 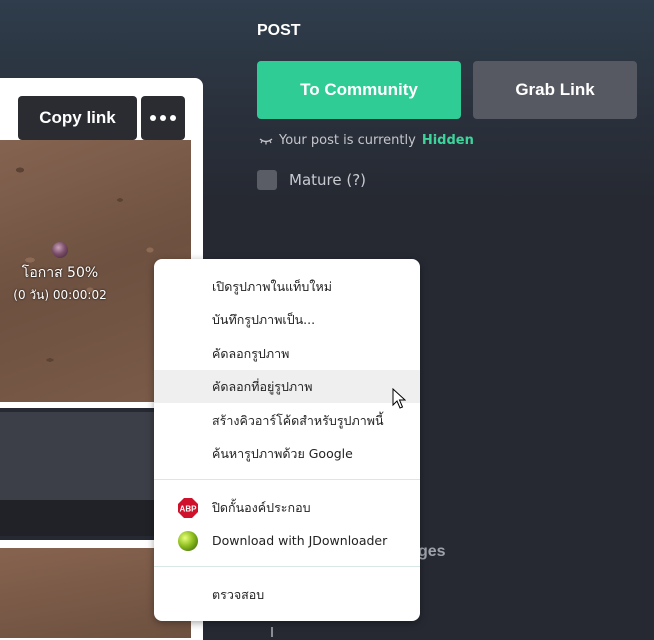 I want to click on closed-eye-icon, so click(x=266, y=140).